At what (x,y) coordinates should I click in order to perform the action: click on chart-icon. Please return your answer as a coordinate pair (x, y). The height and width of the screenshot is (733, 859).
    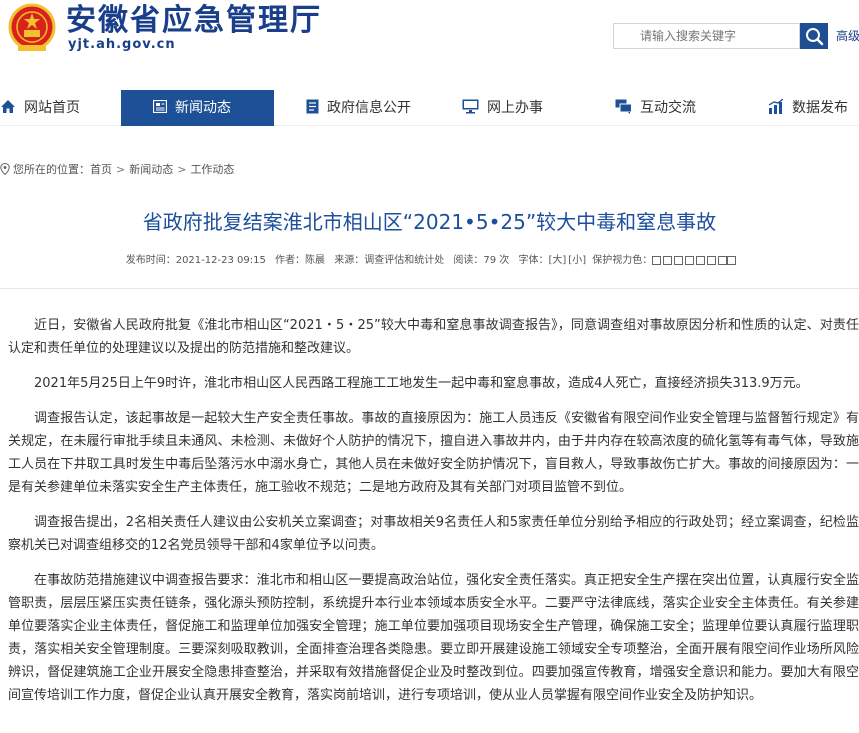
    Looking at the image, I should click on (776, 106).